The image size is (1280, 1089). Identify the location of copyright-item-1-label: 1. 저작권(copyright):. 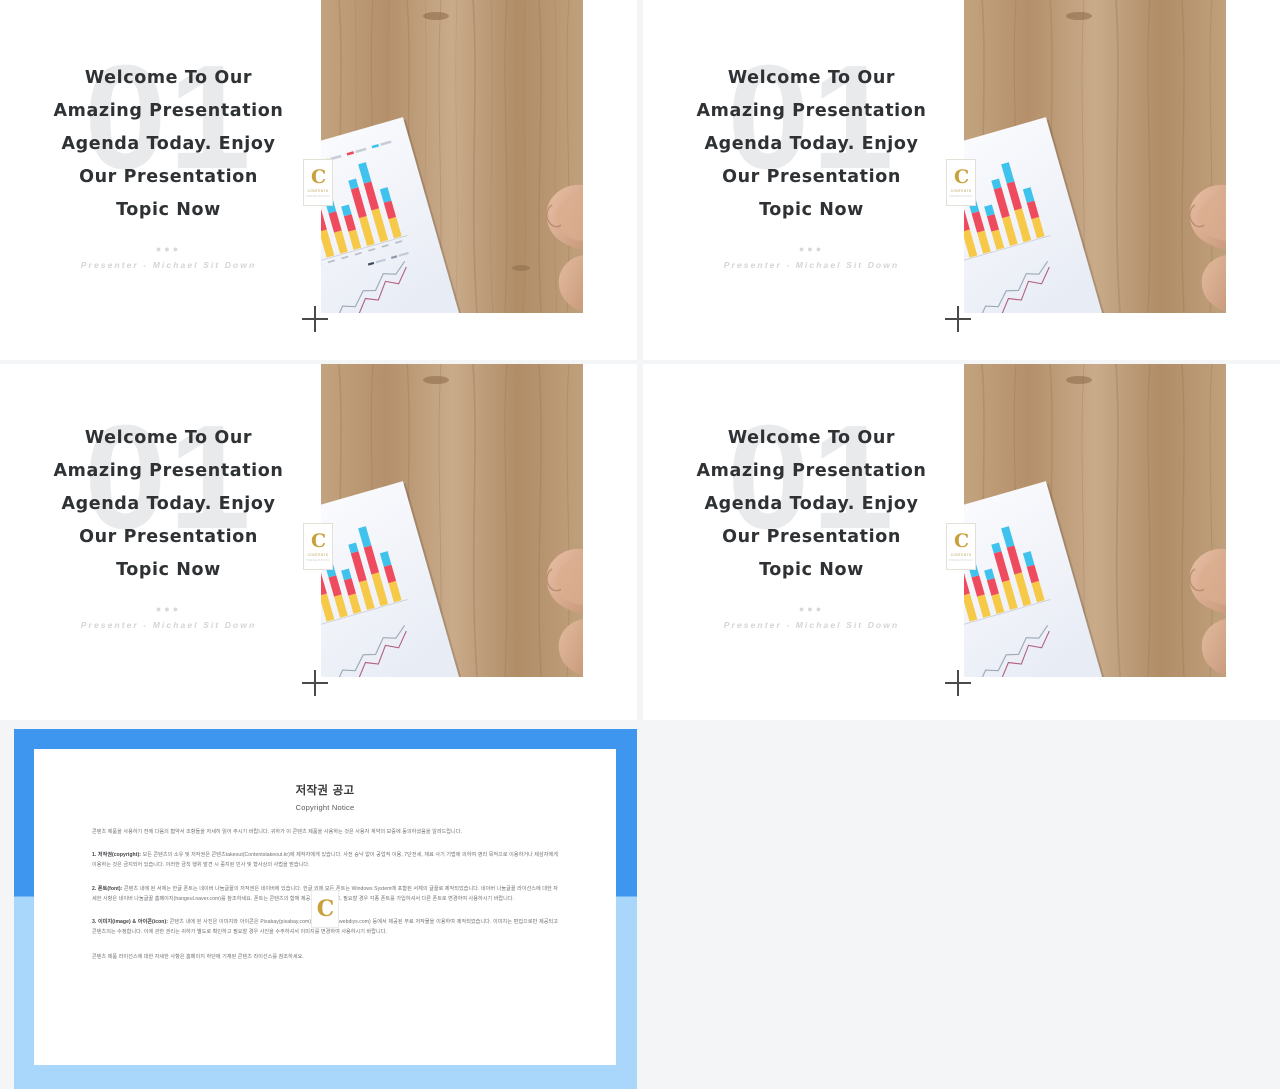
(116, 855).